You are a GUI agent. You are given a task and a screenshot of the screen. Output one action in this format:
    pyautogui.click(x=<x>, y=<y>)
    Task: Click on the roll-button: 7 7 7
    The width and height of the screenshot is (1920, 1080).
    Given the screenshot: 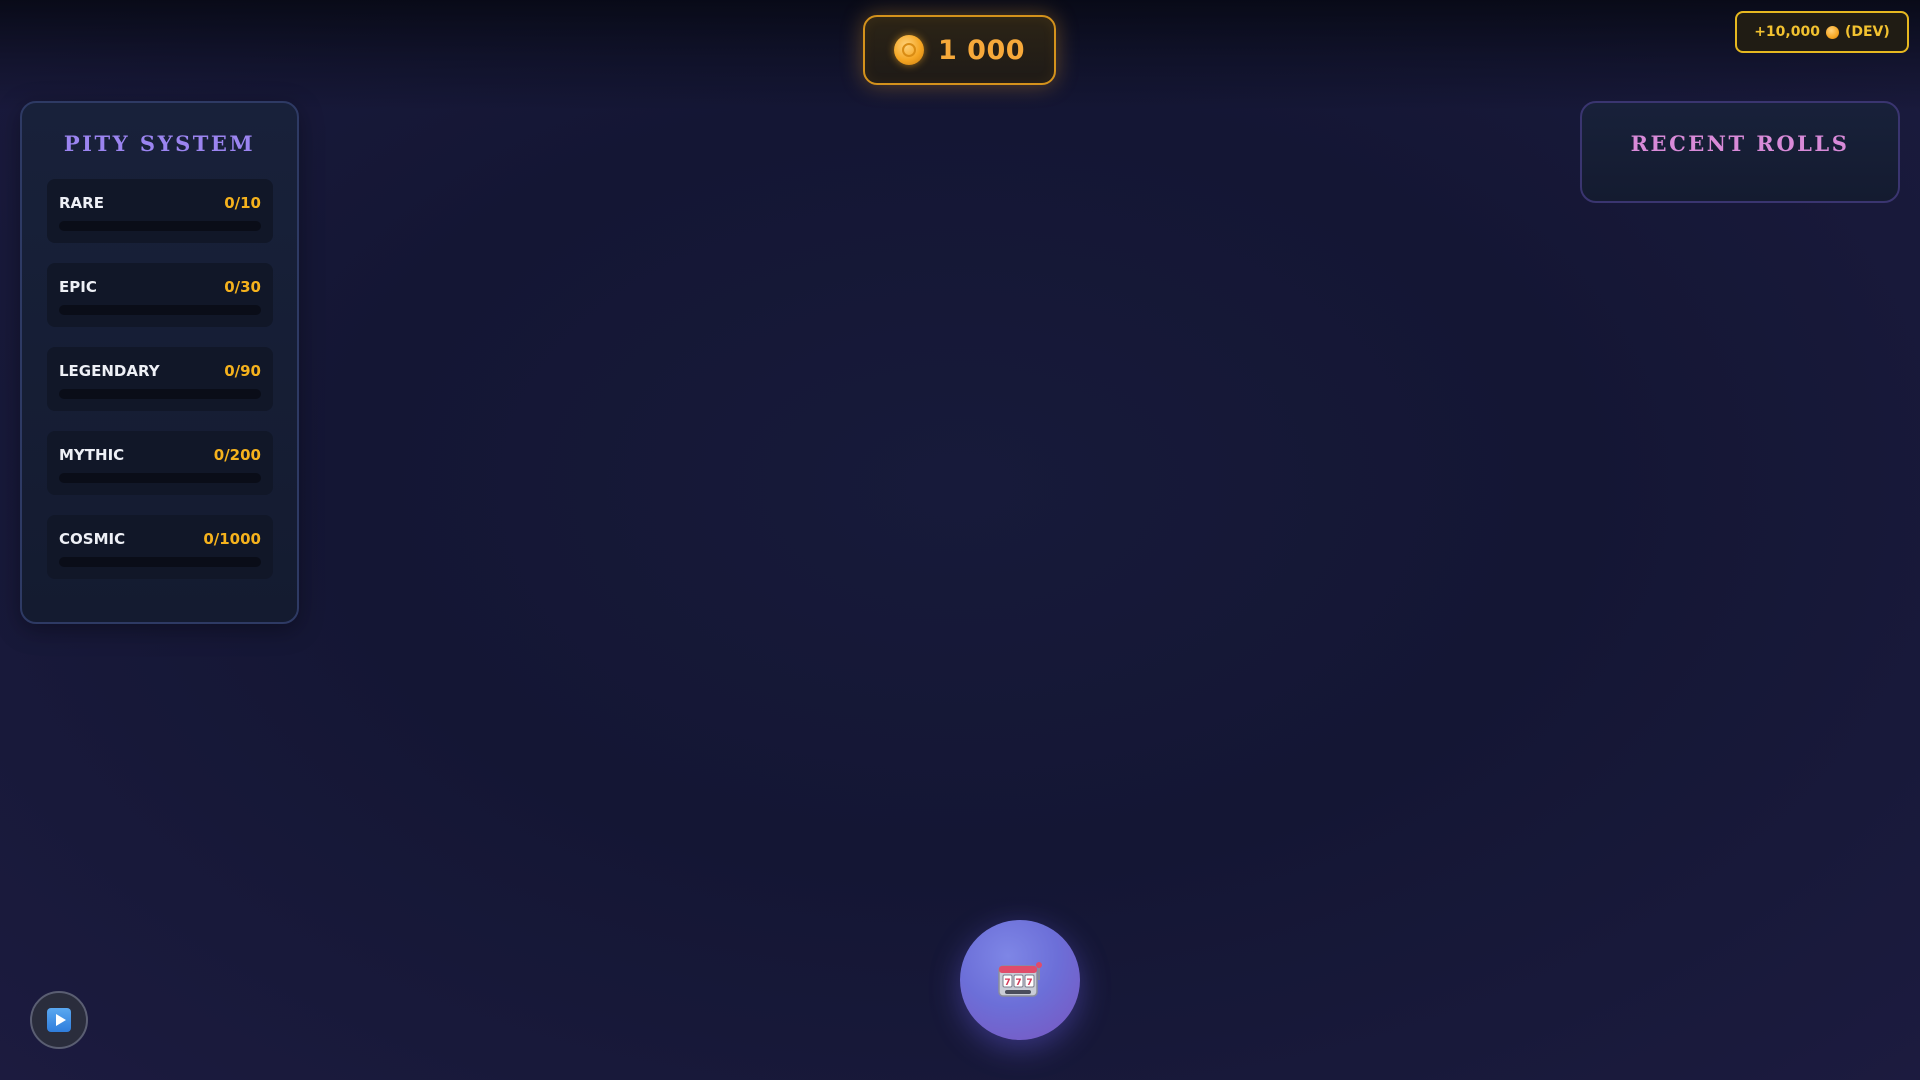 What is the action you would take?
    pyautogui.click(x=1020, y=980)
    